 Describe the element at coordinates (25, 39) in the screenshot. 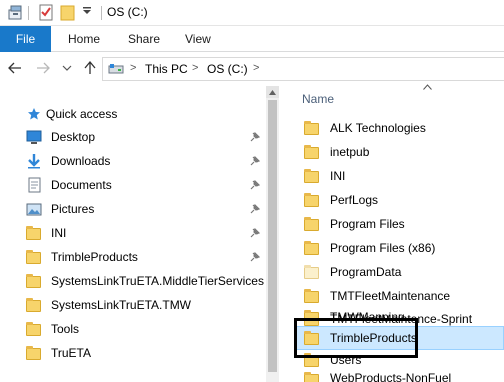

I see `tab-file: File` at that location.